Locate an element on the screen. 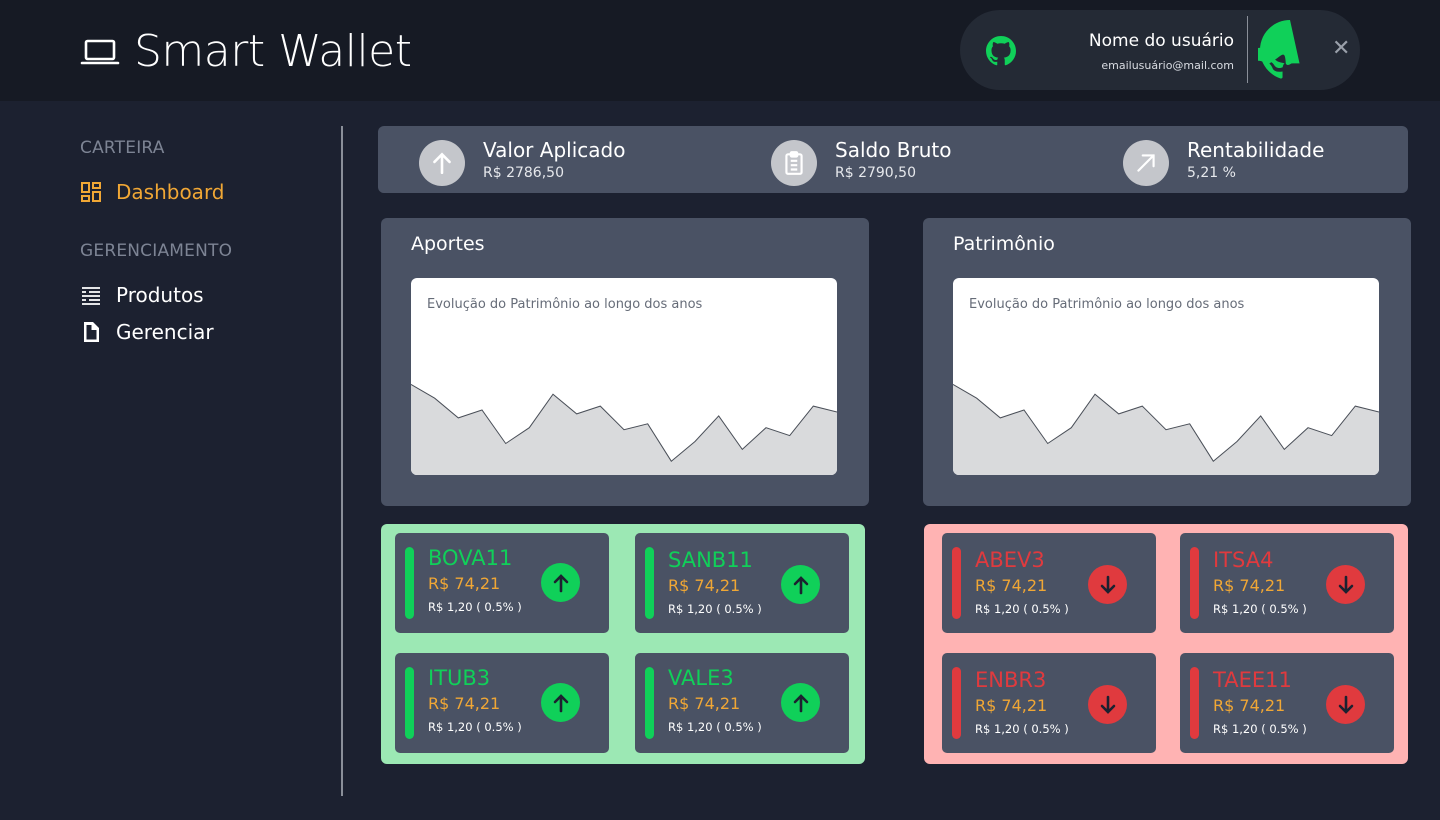  stock-card-enbr3: ENBR3 R$ 74,21 R$ 1,20 ( 0.5% ) is located at coordinates (1049, 703).